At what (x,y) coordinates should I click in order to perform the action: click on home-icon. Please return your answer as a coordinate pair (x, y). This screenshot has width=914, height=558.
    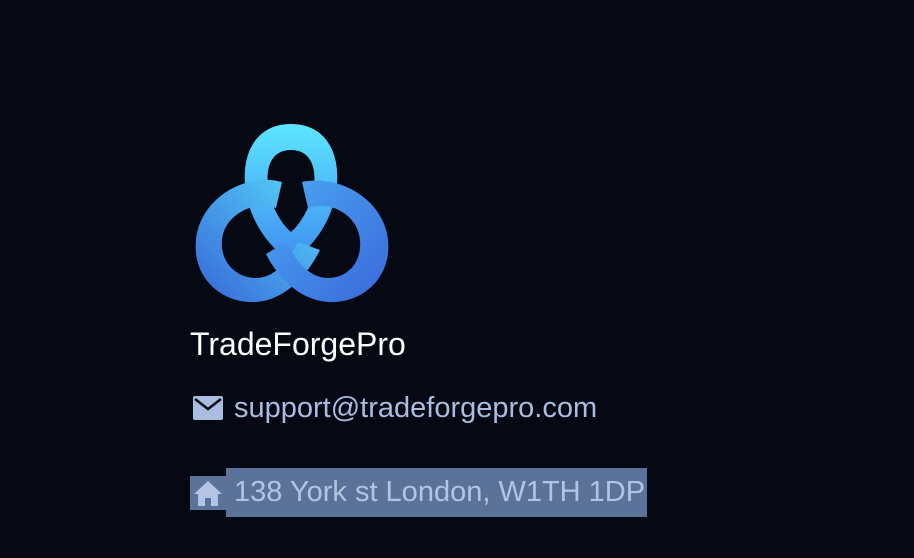
    Looking at the image, I should click on (208, 492).